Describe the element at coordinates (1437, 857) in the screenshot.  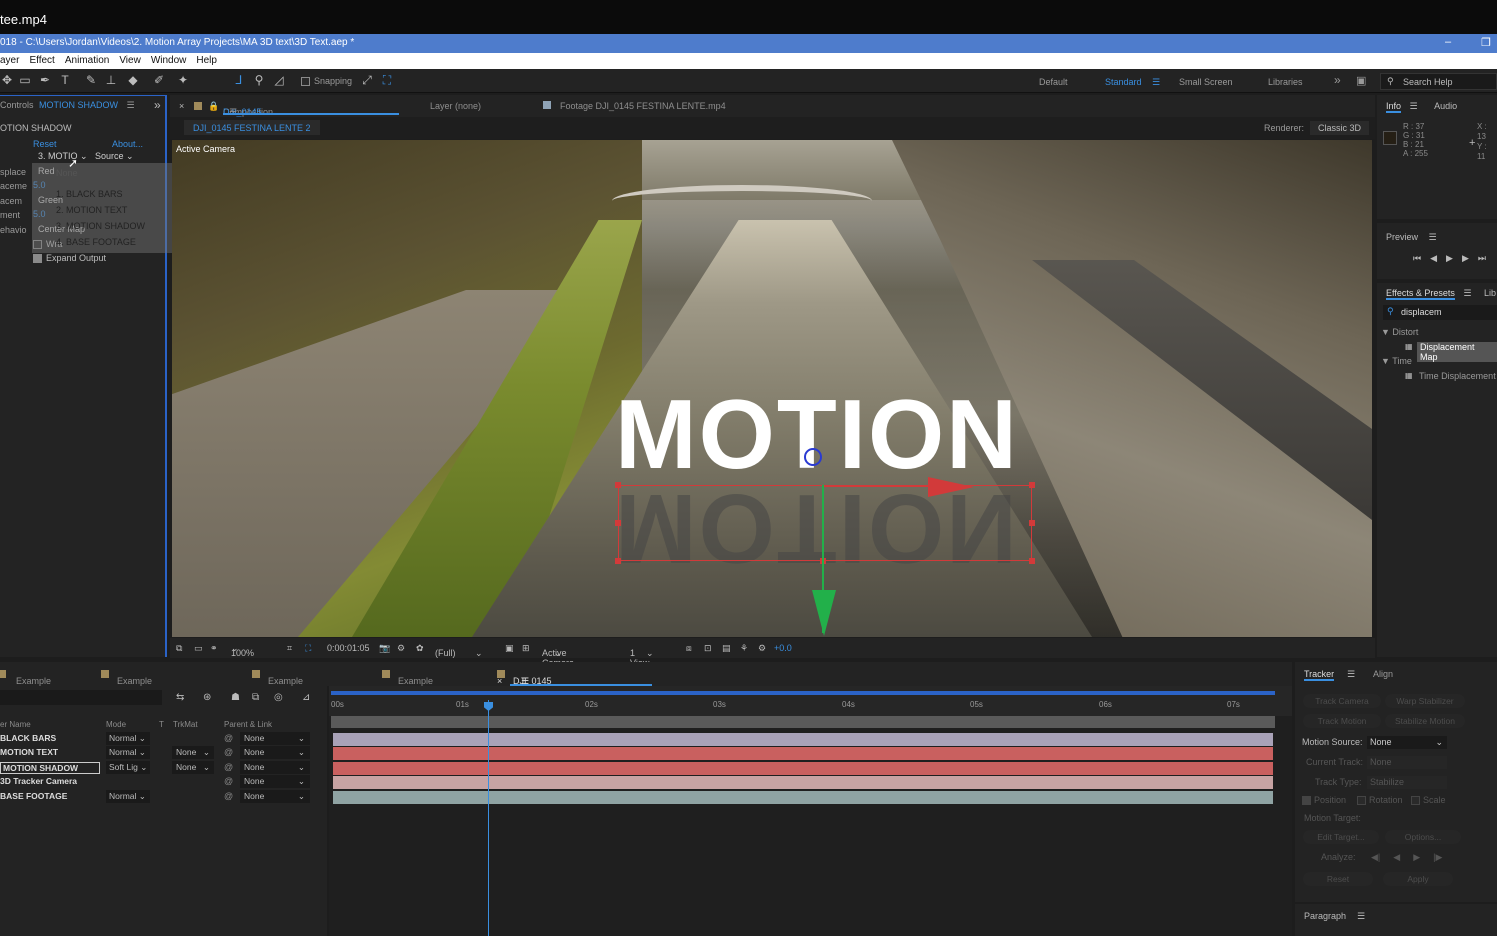
I see `analyze-forward-all-icon: |▶` at that location.